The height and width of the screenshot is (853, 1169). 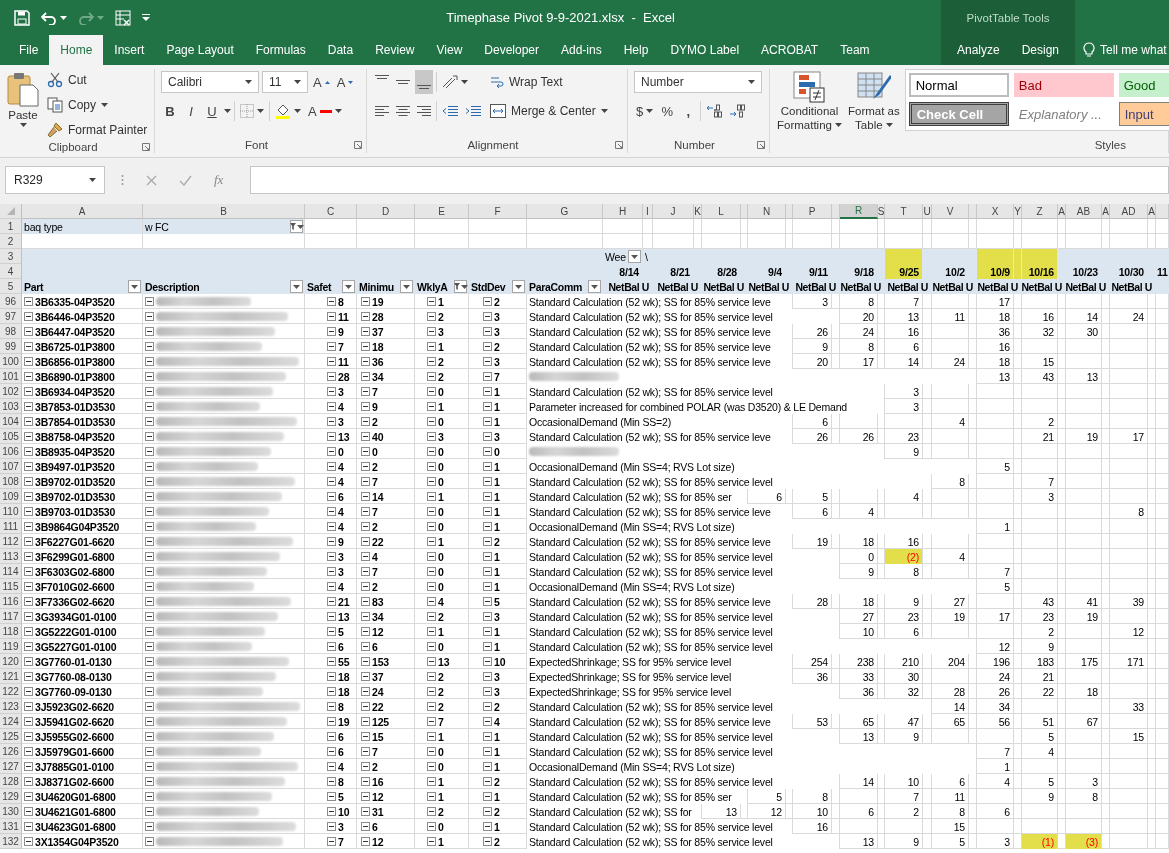 What do you see at coordinates (11, 541) in the screenshot?
I see `row-header: 112` at bounding box center [11, 541].